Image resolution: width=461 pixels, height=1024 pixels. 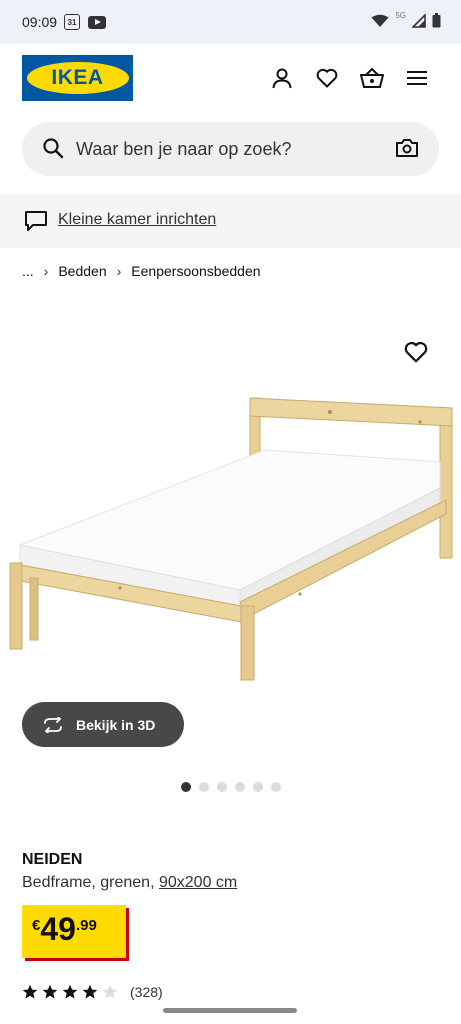 I want to click on promo-link: Kleine kamer inrichten, so click(x=137, y=220).